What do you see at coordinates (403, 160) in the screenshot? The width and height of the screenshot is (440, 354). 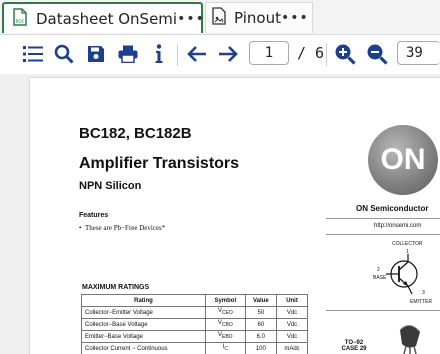 I see `on-semiconductor-logo: ON` at bounding box center [403, 160].